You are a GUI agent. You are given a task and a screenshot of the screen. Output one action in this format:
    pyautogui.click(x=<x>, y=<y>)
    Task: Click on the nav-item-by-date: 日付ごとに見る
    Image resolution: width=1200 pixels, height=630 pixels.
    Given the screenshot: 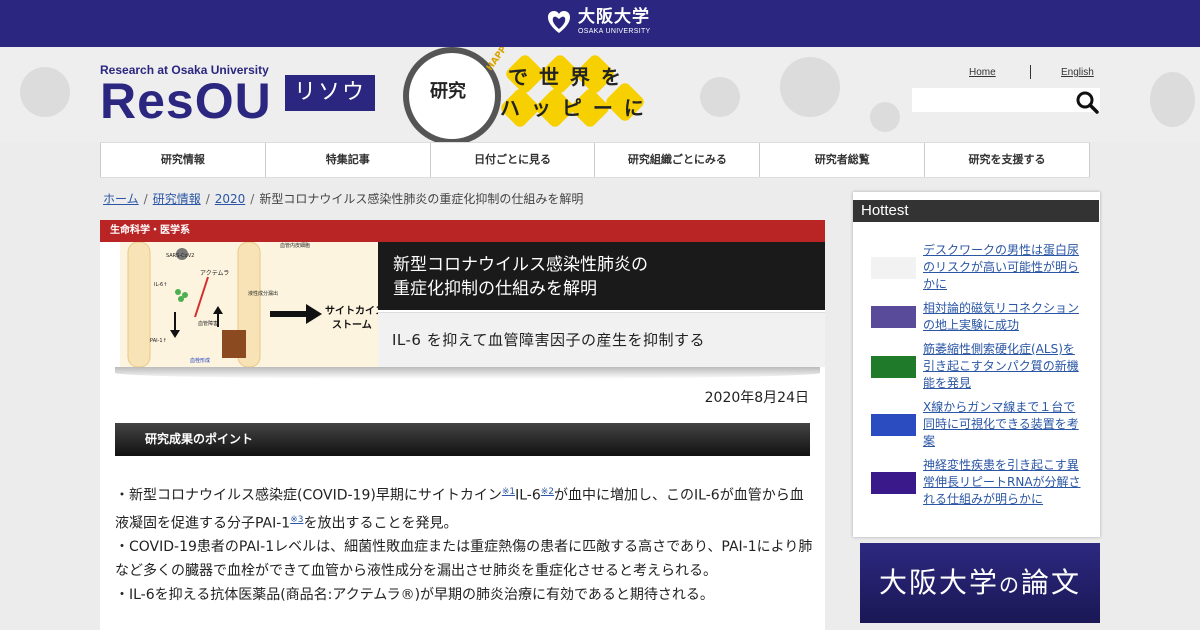 What is the action you would take?
    pyautogui.click(x=513, y=160)
    